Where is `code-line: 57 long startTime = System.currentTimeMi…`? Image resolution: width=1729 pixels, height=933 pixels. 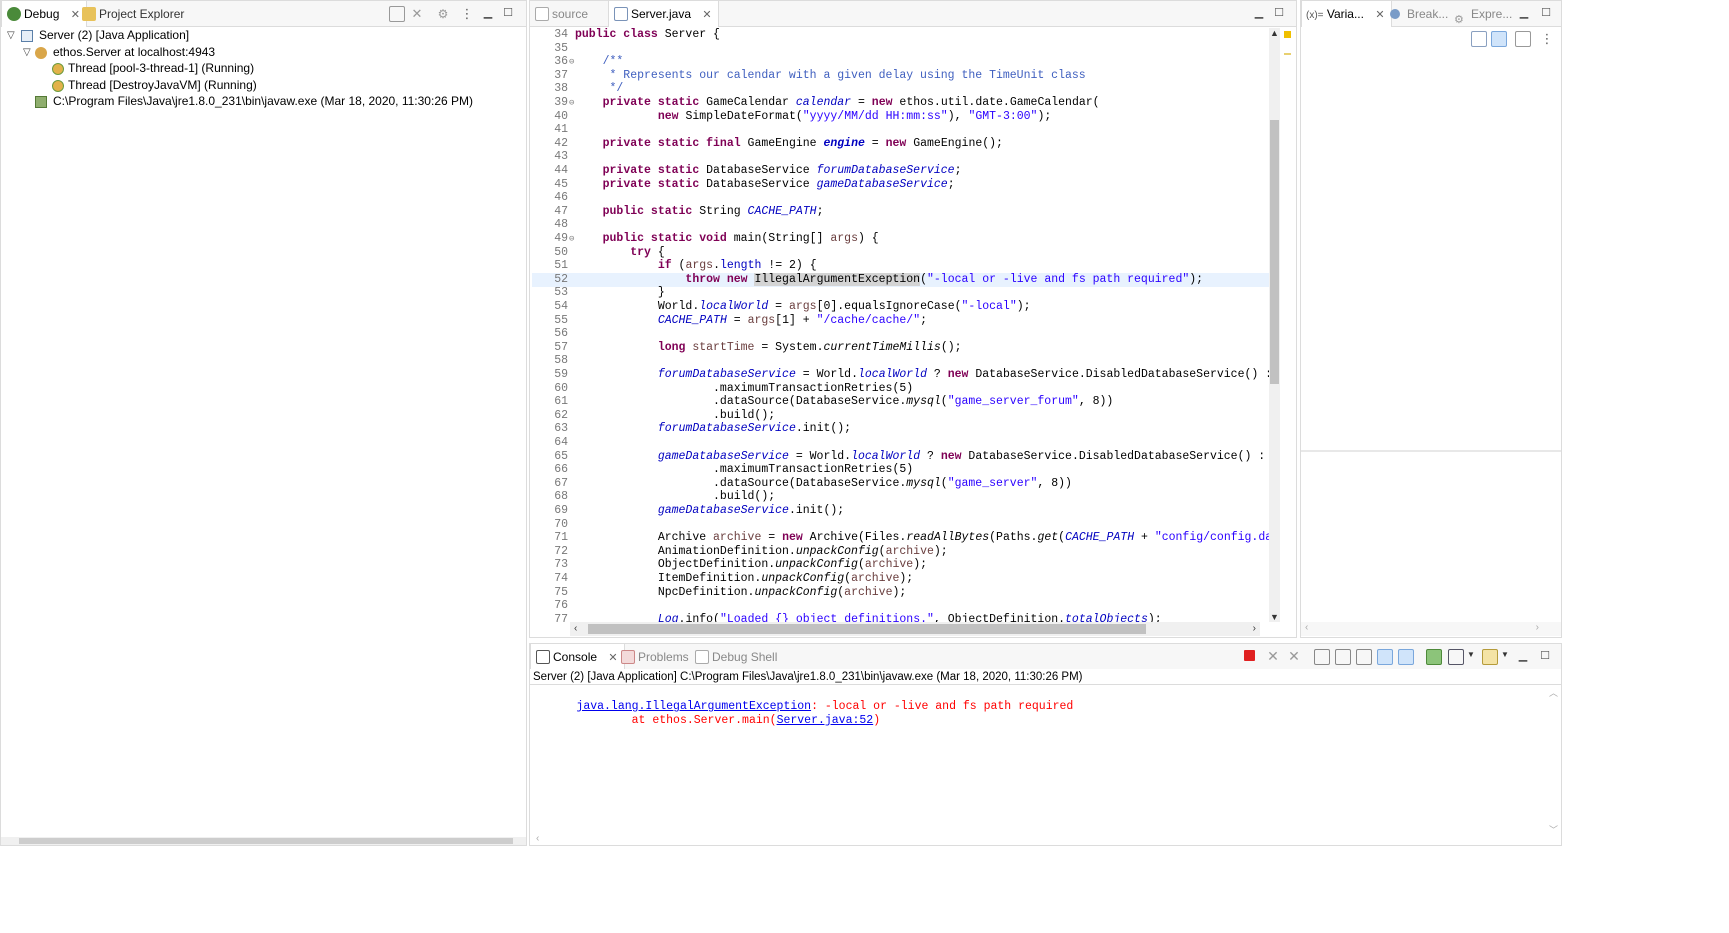 code-line: 57 long startTime = System.currentTimeMi… is located at coordinates (901, 348).